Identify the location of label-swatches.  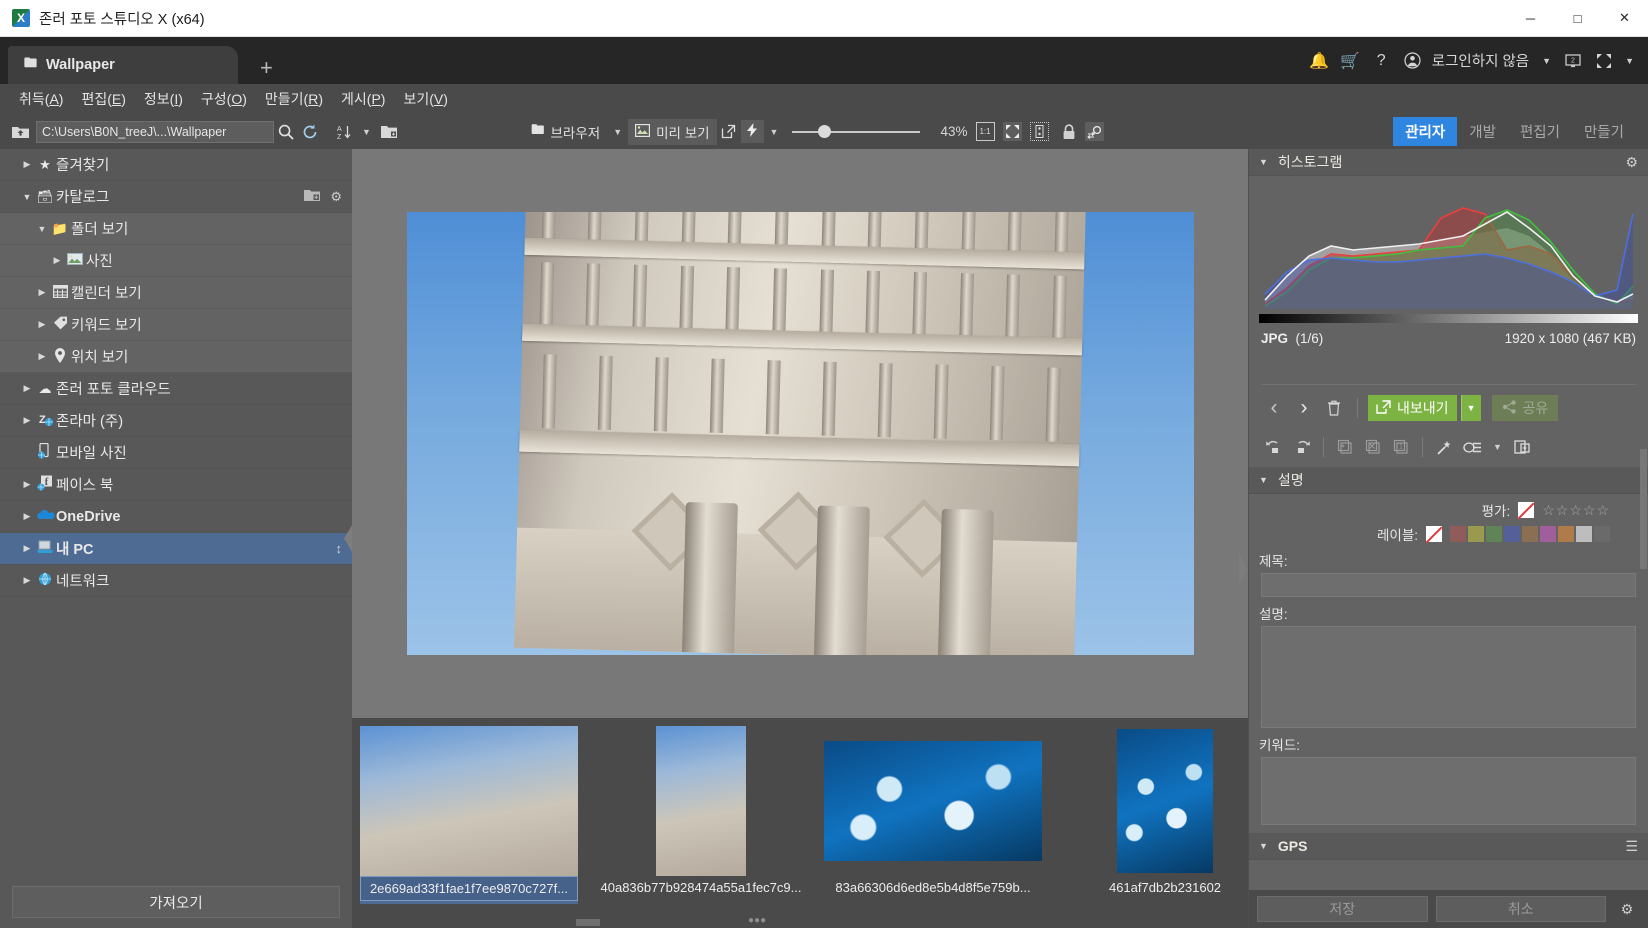
(1530, 534).